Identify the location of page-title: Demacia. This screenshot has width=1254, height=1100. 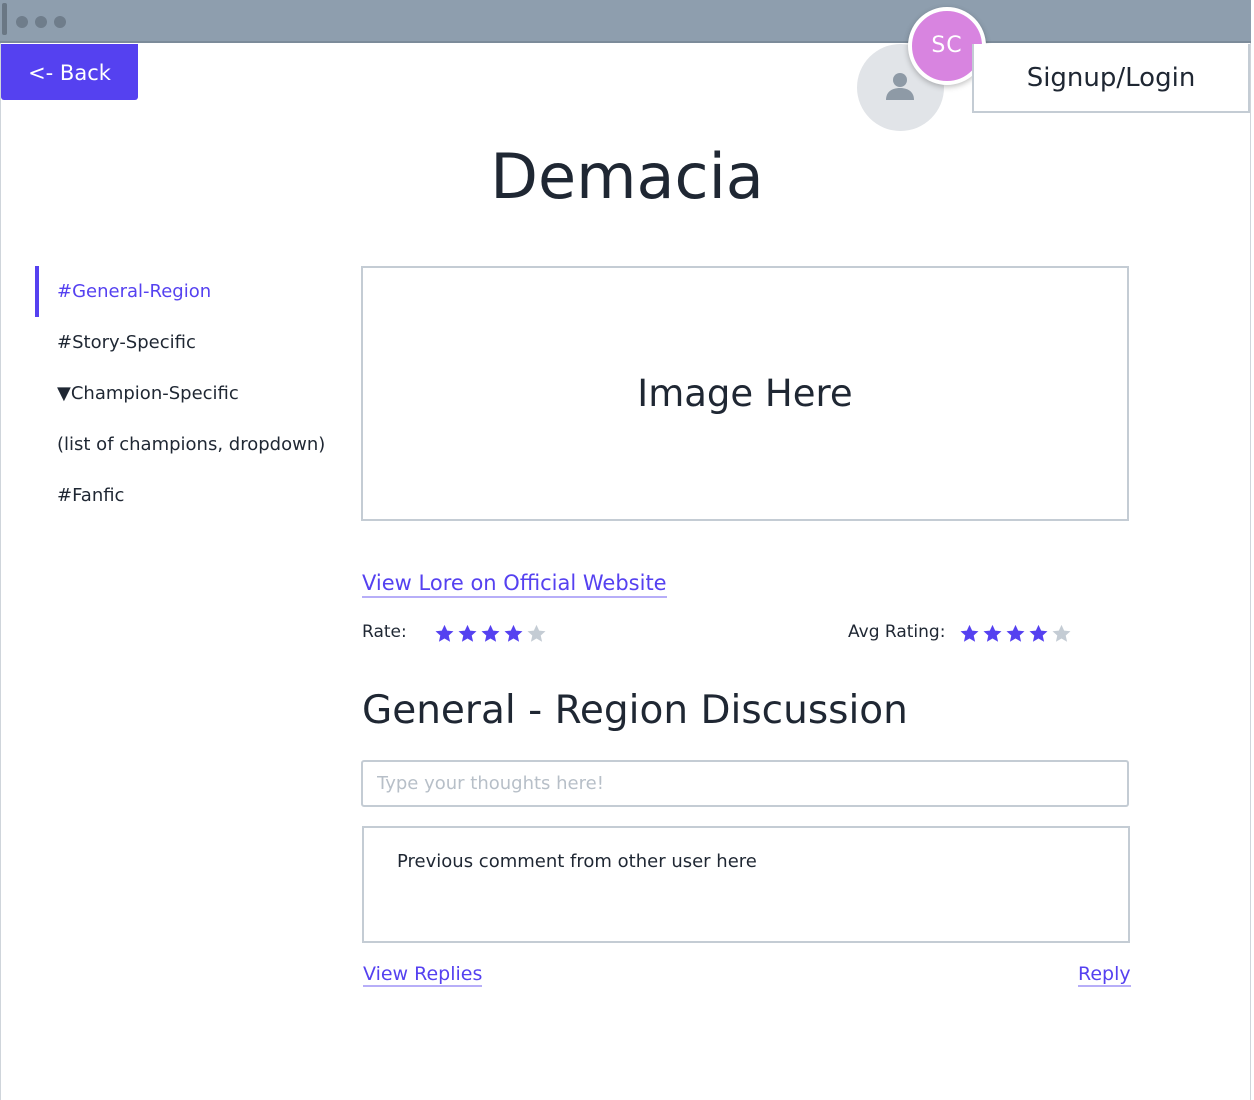
(627, 176).